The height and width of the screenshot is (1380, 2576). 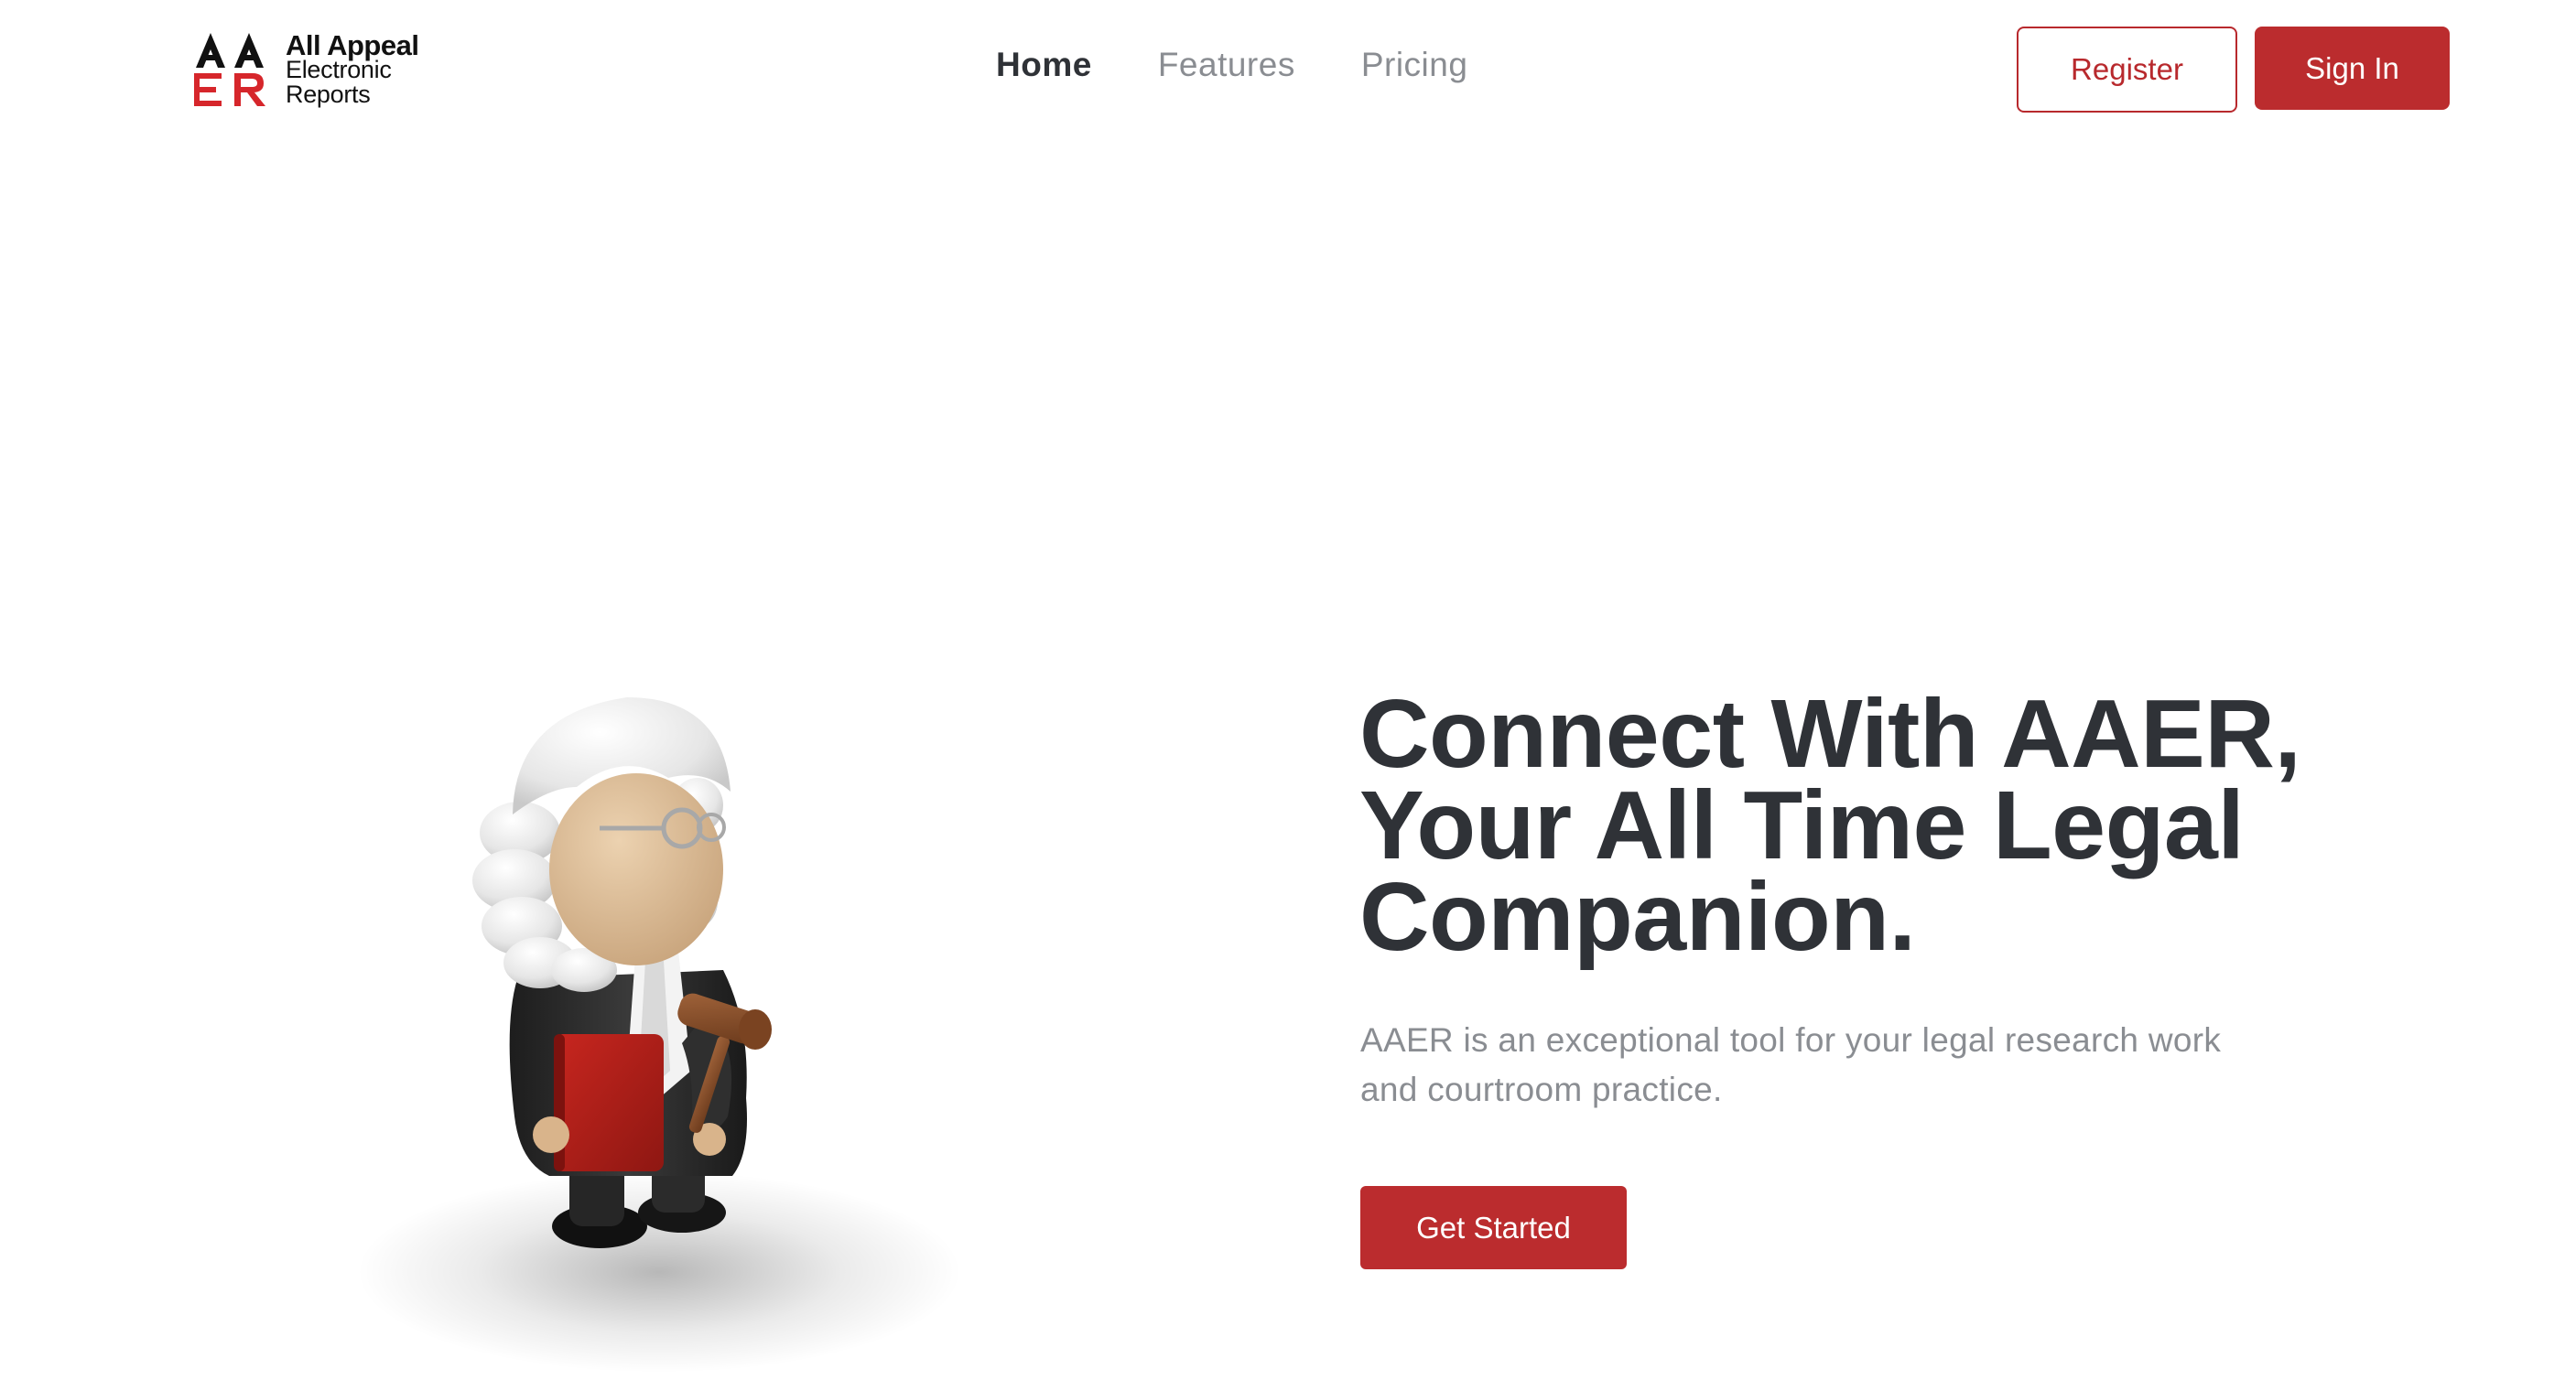 I want to click on main-nav: Home Features Pricing, so click(x=1232, y=65).